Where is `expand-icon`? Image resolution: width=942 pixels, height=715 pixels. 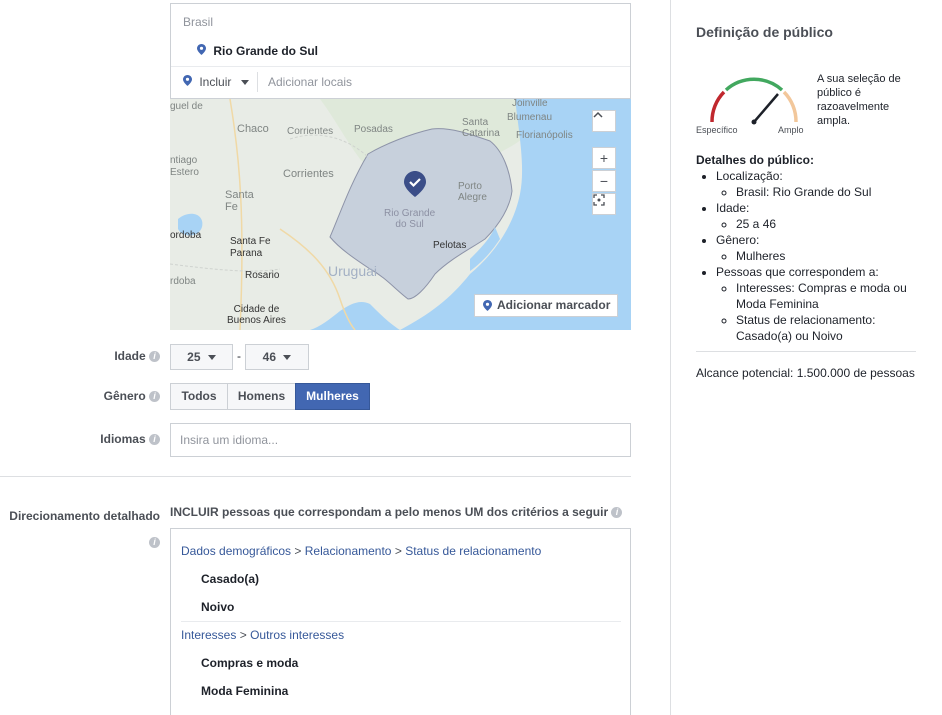 expand-icon is located at coordinates (599, 200).